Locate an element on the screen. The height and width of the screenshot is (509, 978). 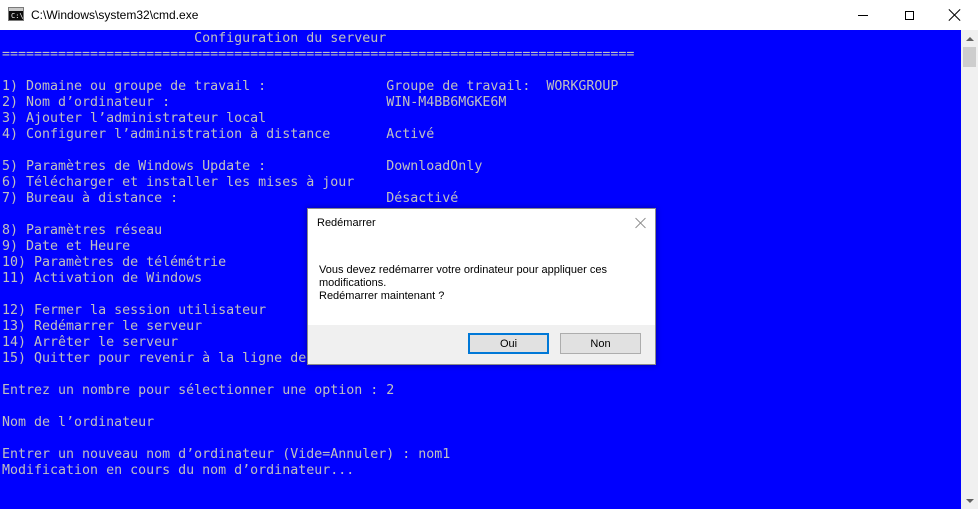
dialog-message-line: Redémarrer maintenant ? is located at coordinates (382, 296).